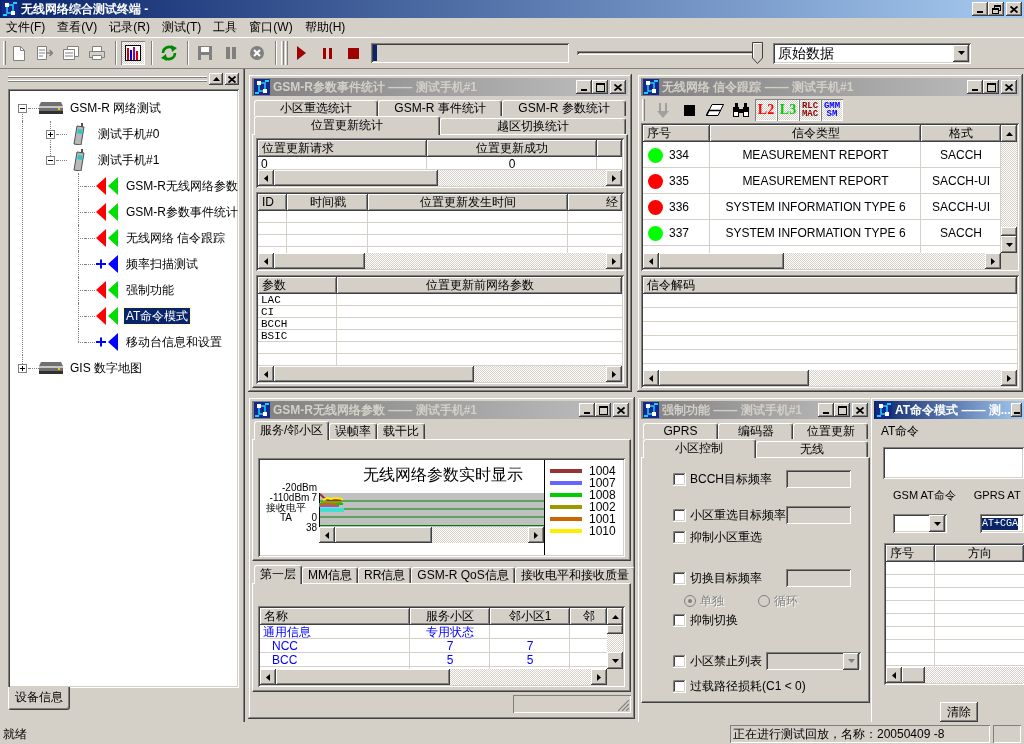  Describe the element at coordinates (181, 212) in the screenshot. I see `tree-item: GSM-R参数事件统计` at that location.